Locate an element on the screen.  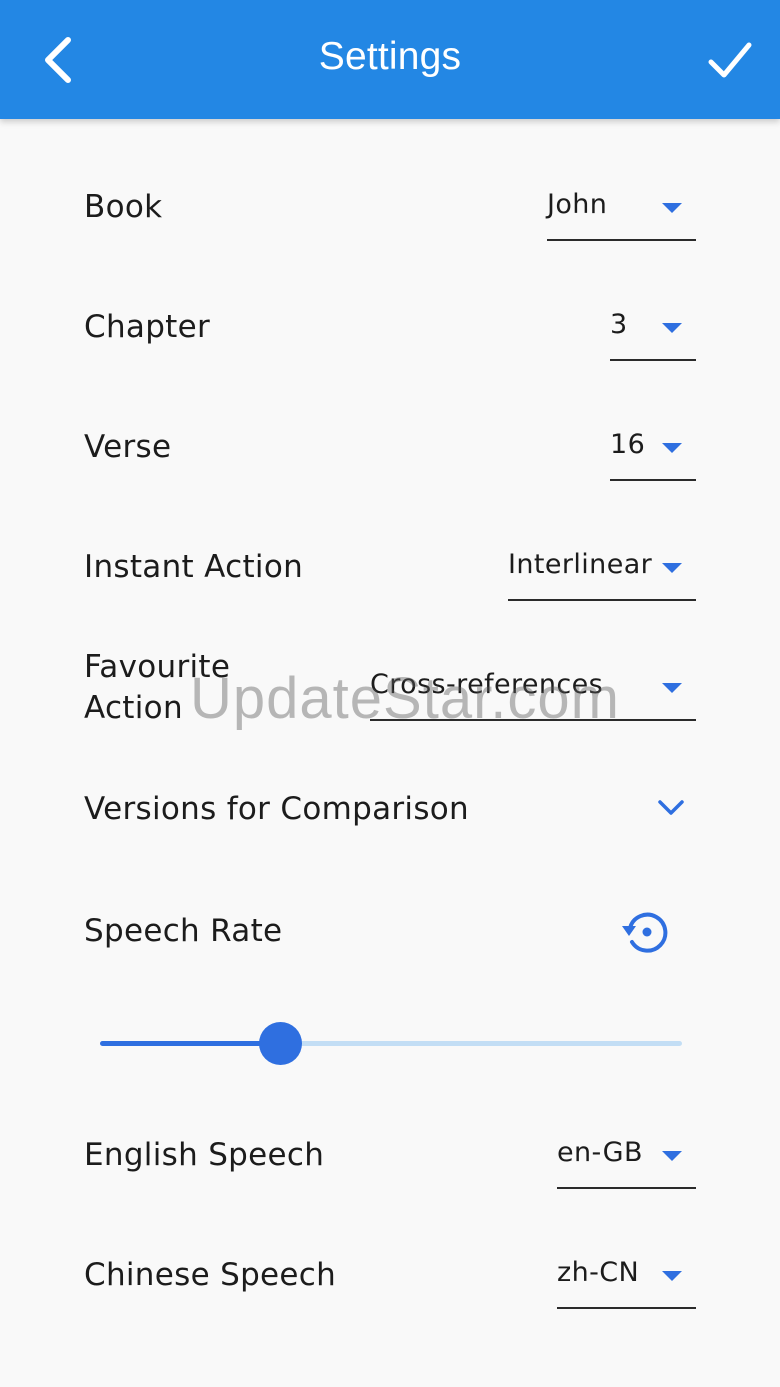
favourite-action-dropdown: Cross-references is located at coordinates (533, 692).